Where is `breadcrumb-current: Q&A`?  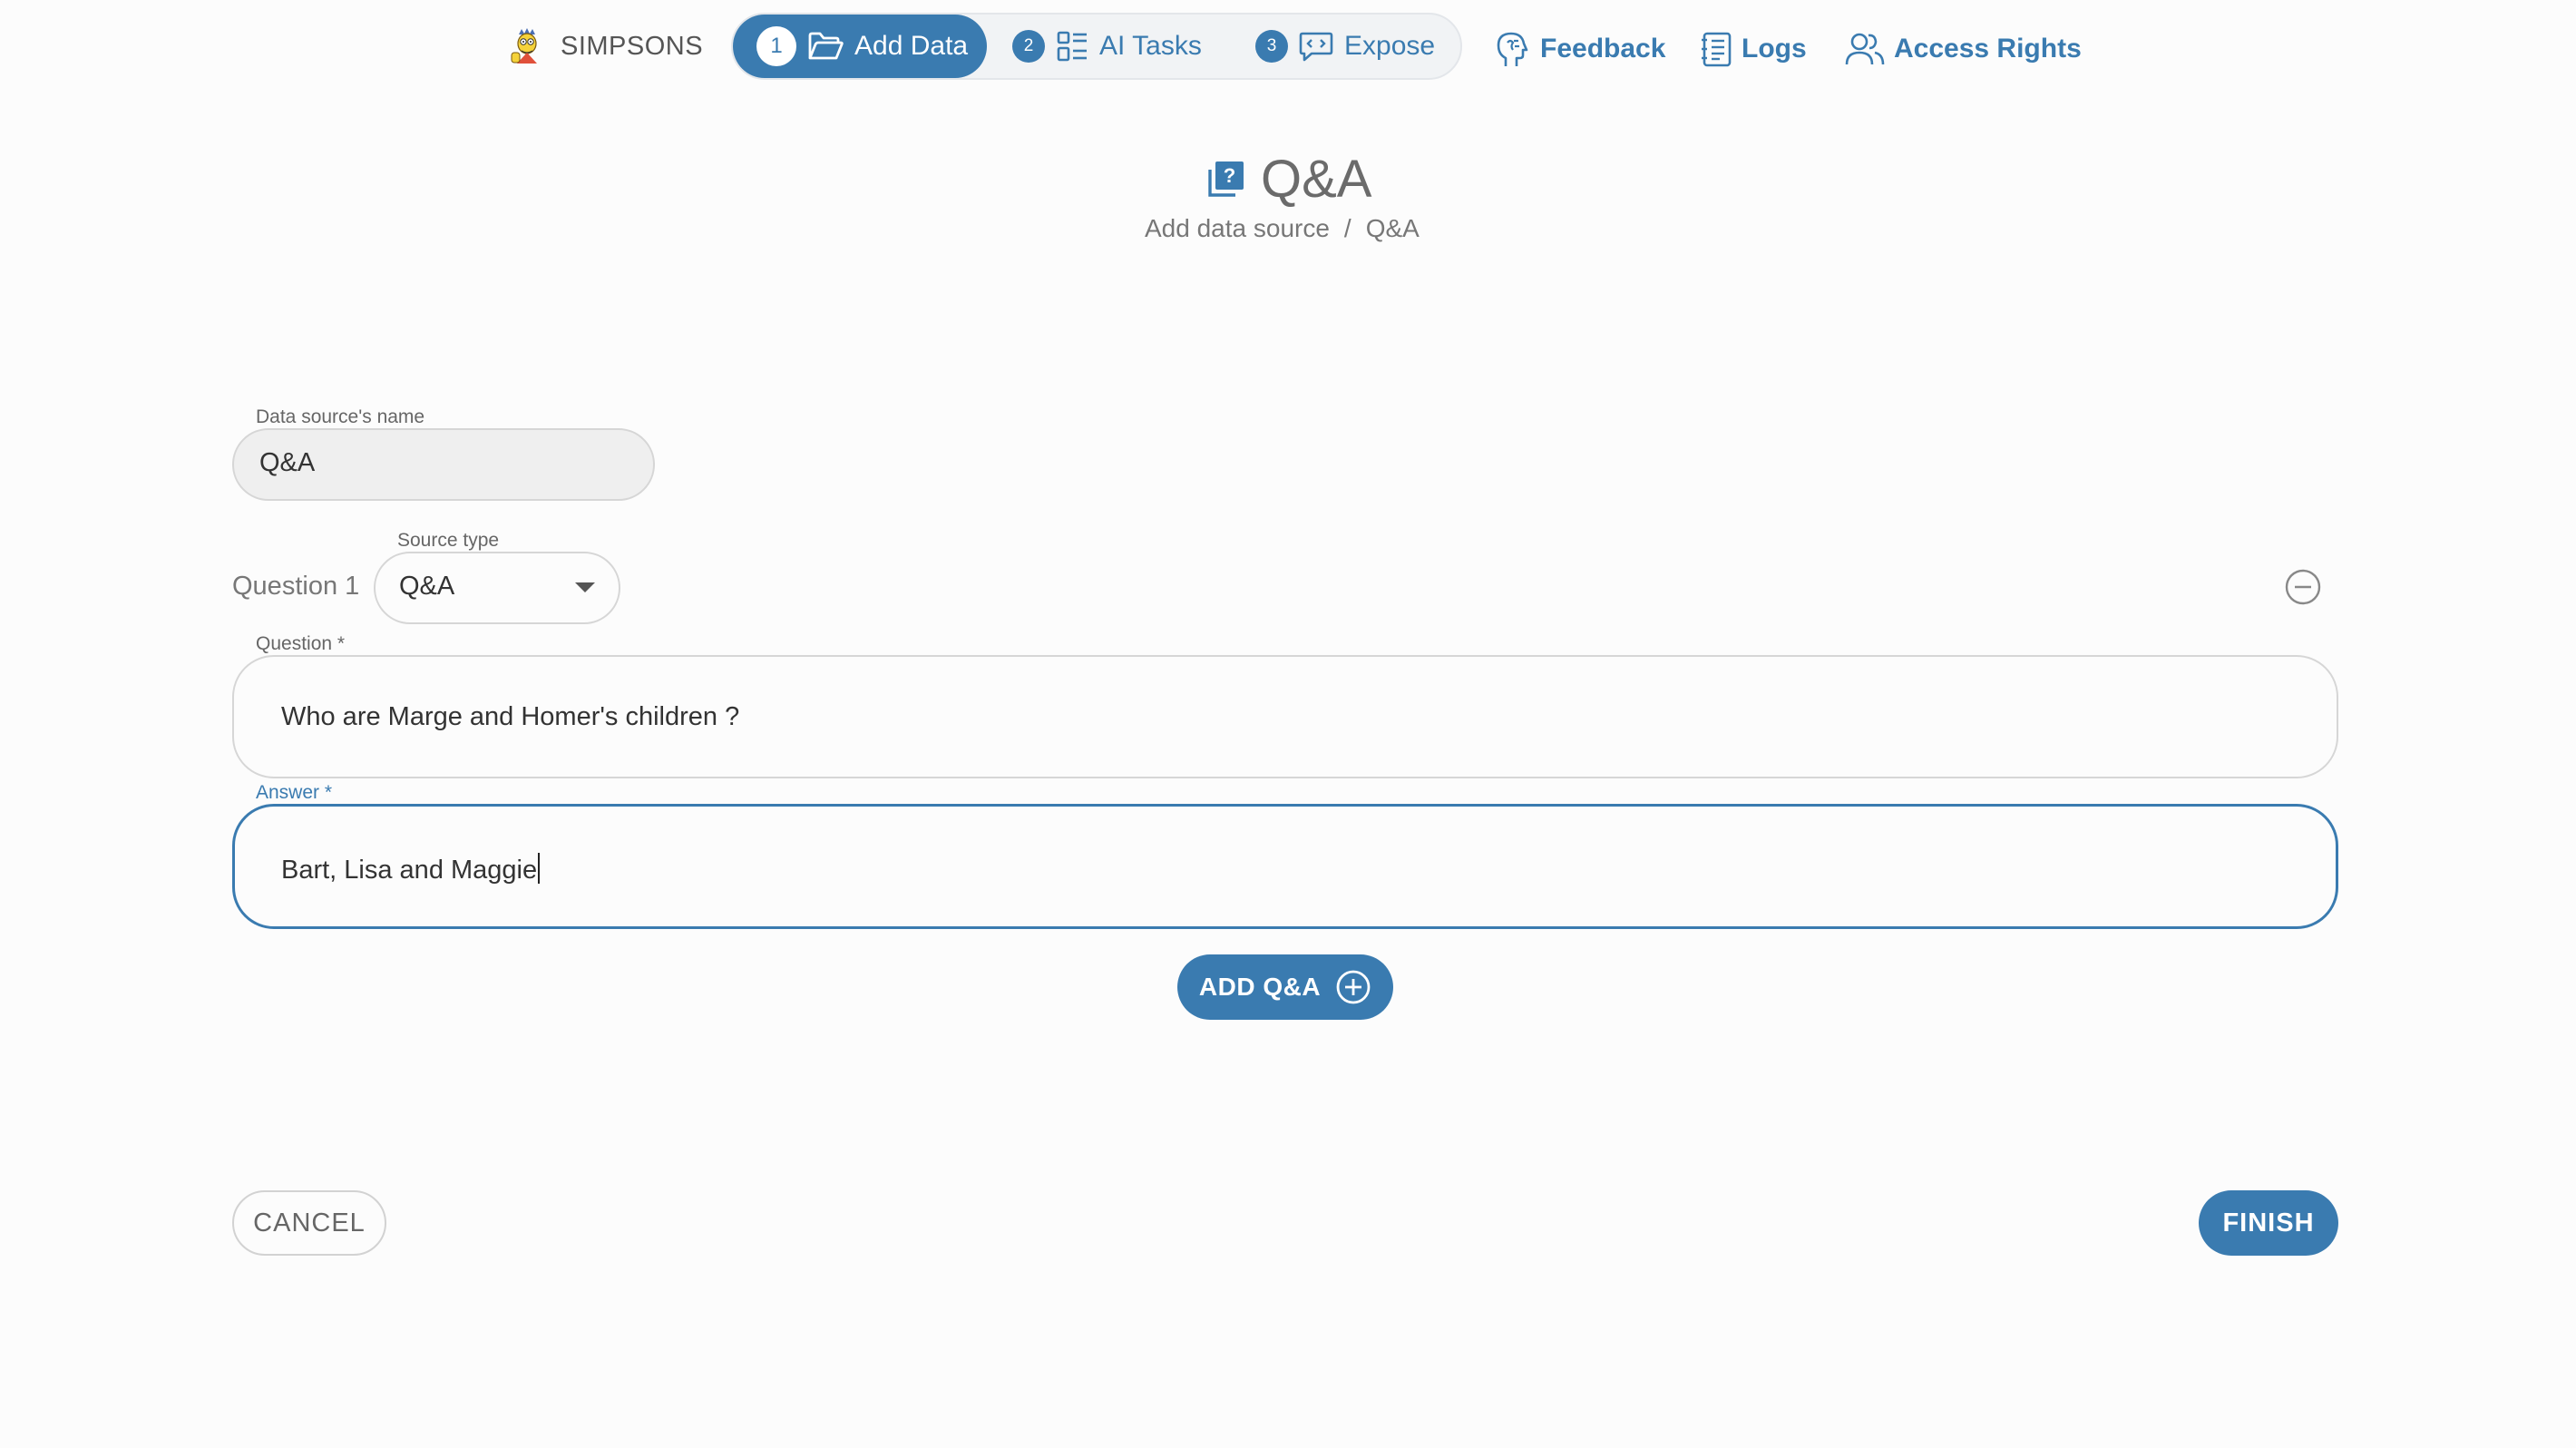
breadcrumb-current: Q&A is located at coordinates (1392, 228).